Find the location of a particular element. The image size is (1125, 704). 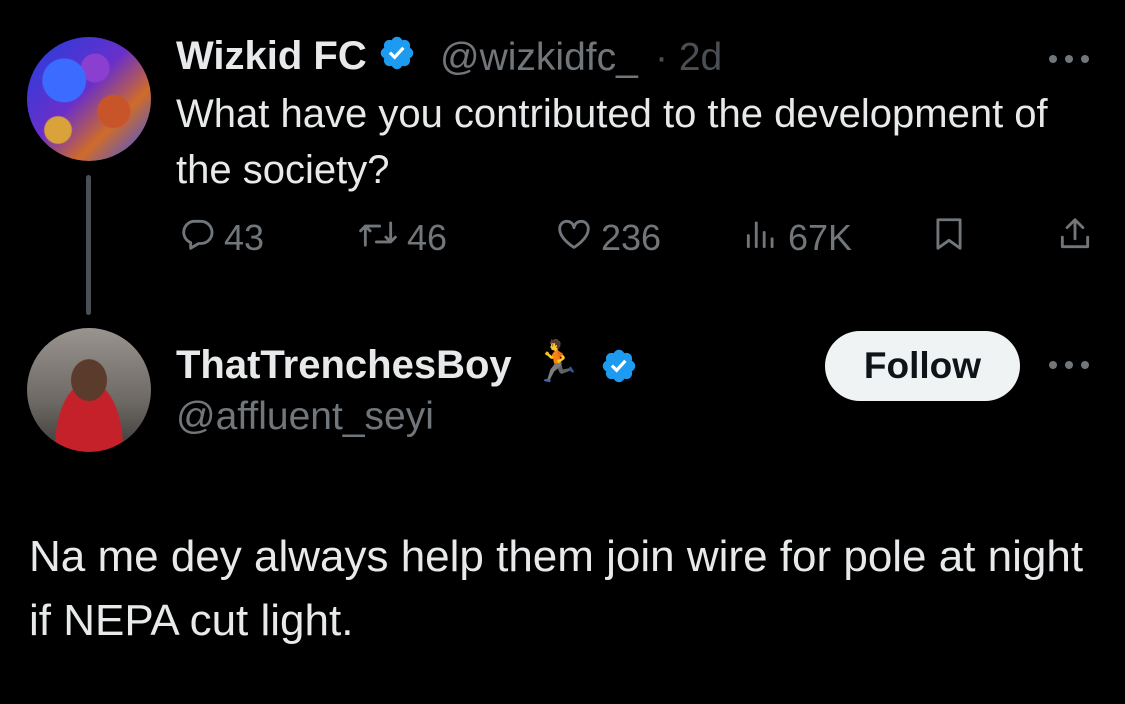

follow-button: Follow is located at coordinates (922, 366).